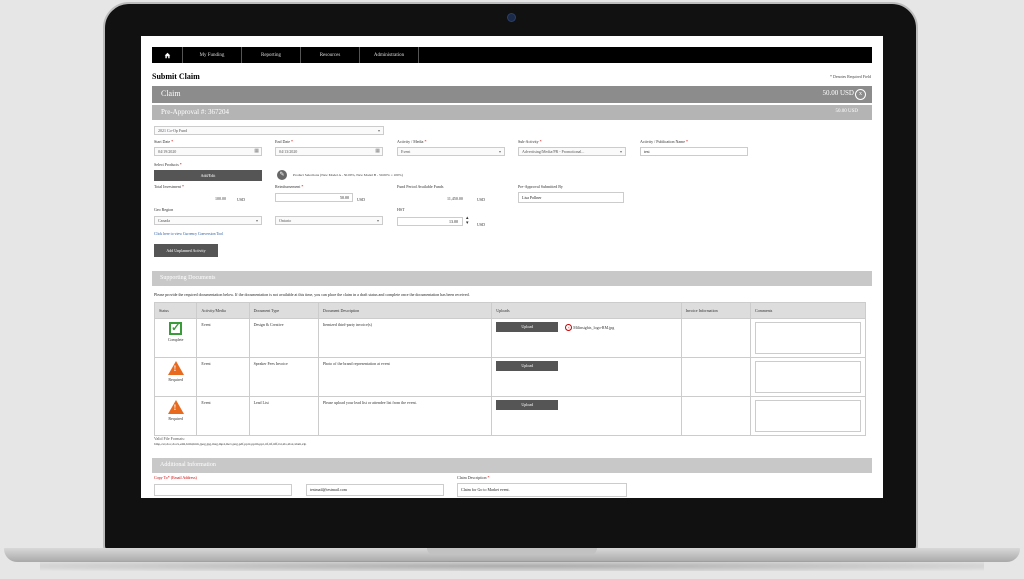  Describe the element at coordinates (664, 141) in the screenshot. I see `pub-name-label: Activity / Publication Name *` at that location.